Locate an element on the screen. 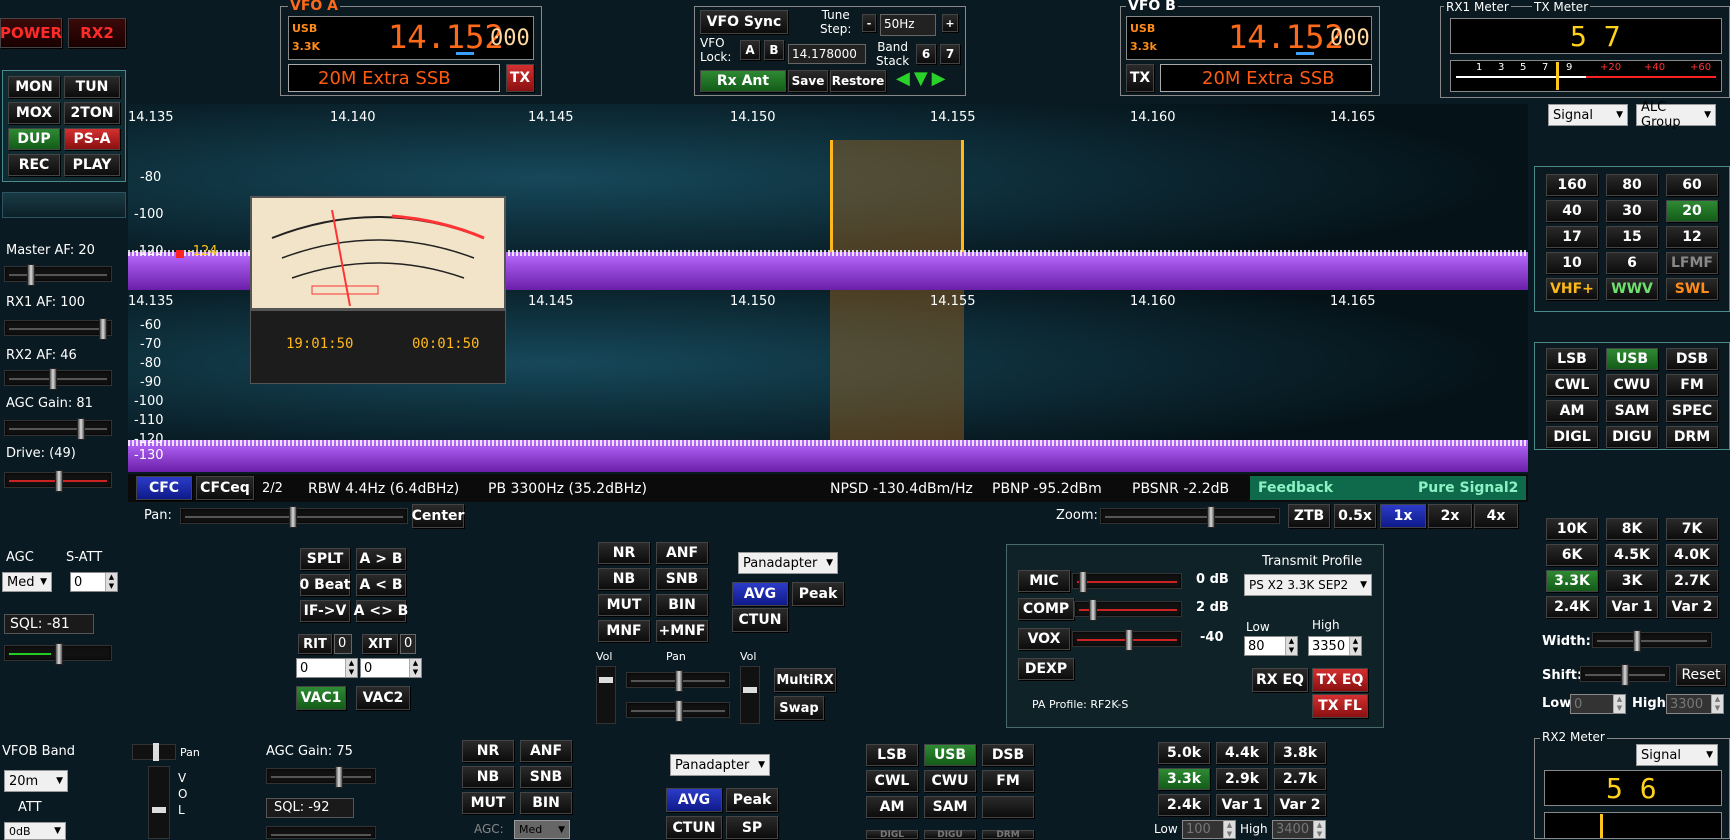 The width and height of the screenshot is (1730, 840). rx2-meter-select: Signal ▼ is located at coordinates (1677, 755).